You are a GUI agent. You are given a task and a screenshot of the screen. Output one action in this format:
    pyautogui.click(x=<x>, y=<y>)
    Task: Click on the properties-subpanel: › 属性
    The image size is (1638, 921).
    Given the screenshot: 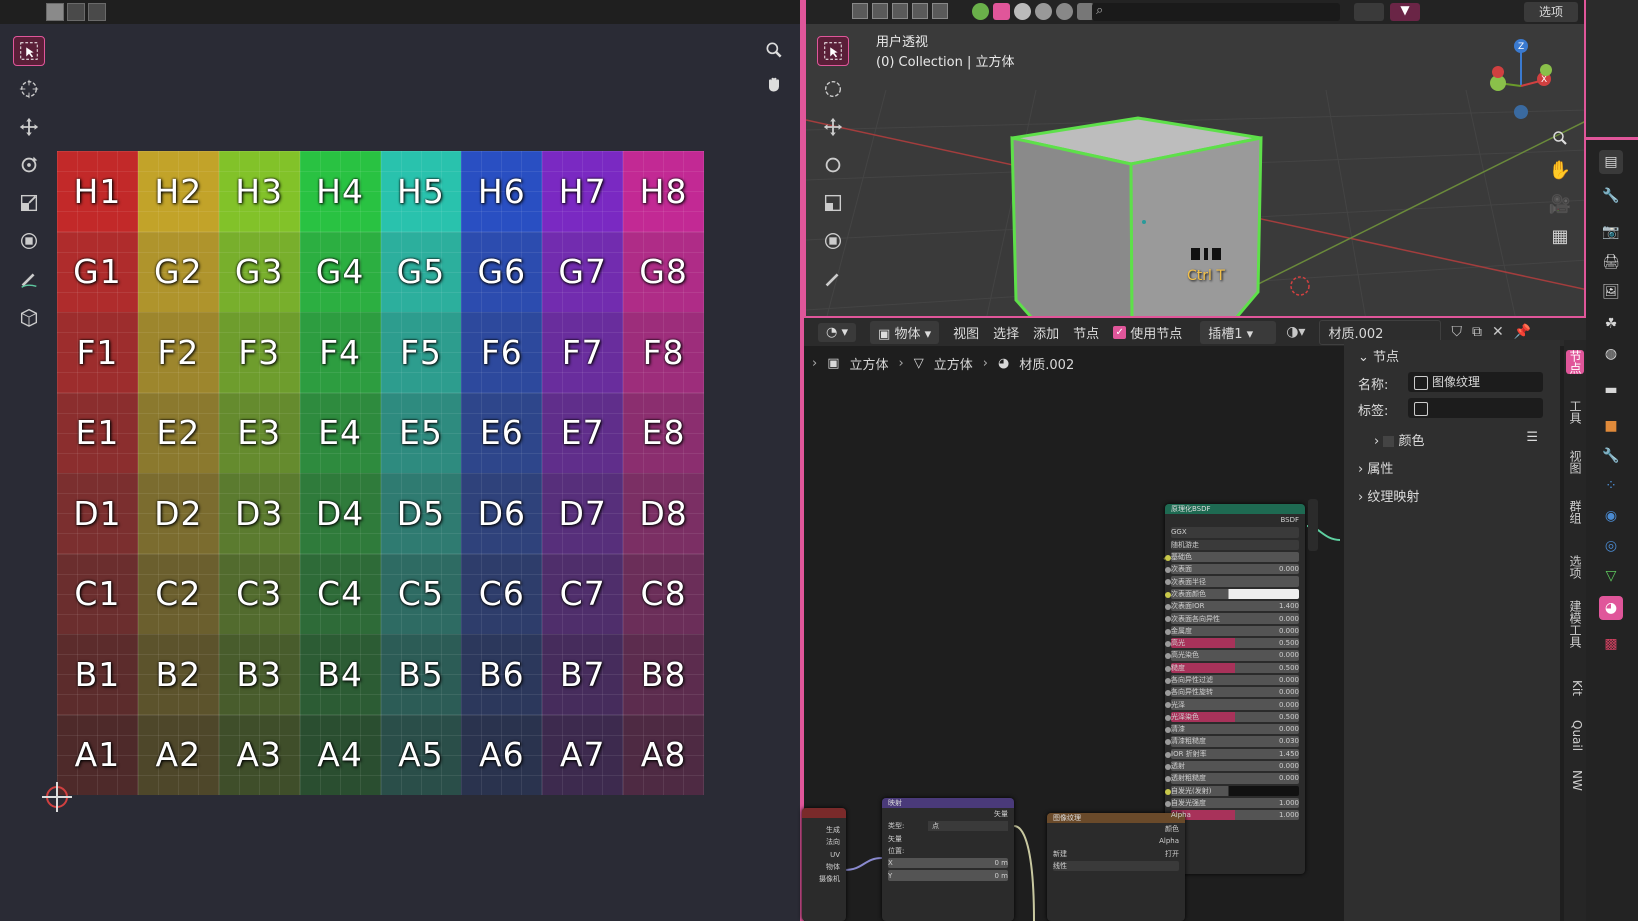 What is the action you would take?
    pyautogui.click(x=1452, y=467)
    